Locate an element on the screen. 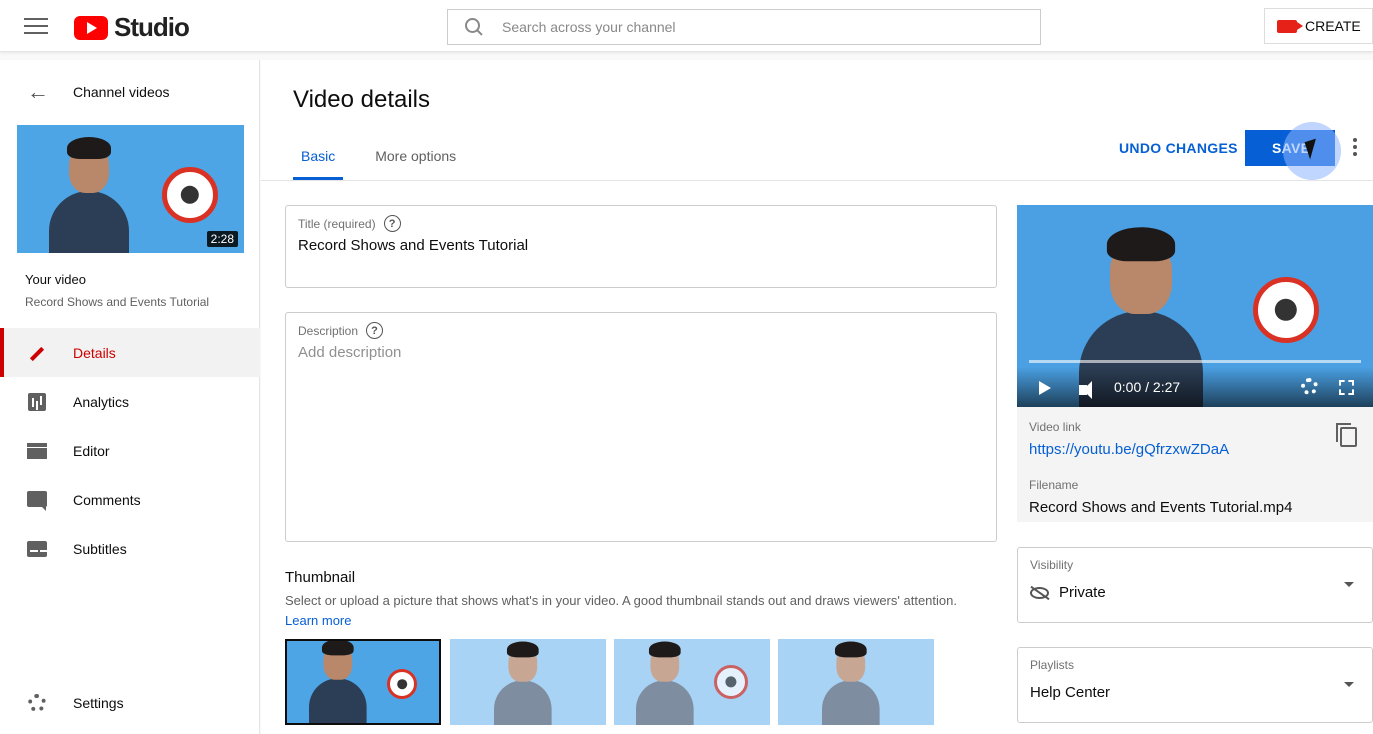 This screenshot has width=1373, height=734. tabs-divider is located at coordinates (817, 180).